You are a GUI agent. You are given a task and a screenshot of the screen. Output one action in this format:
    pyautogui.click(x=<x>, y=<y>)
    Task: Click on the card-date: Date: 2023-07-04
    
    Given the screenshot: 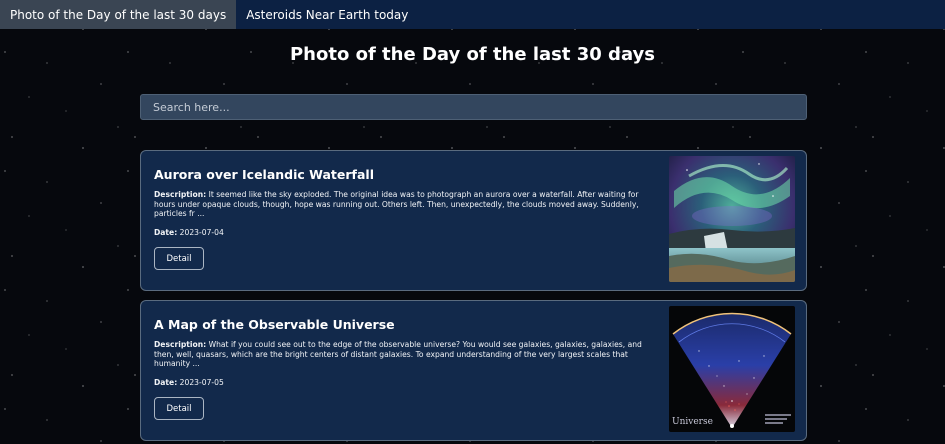 What is the action you would take?
    pyautogui.click(x=189, y=232)
    